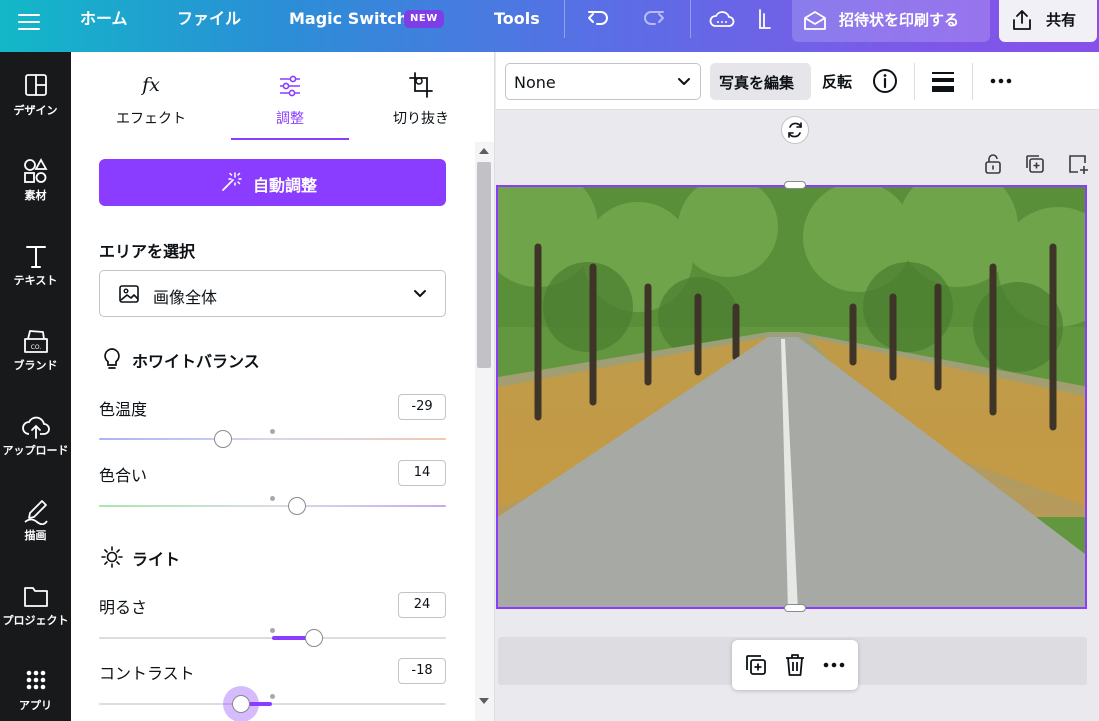 The image size is (1099, 721). I want to click on rail-item-projects: プロジェクト, so click(35, 617).